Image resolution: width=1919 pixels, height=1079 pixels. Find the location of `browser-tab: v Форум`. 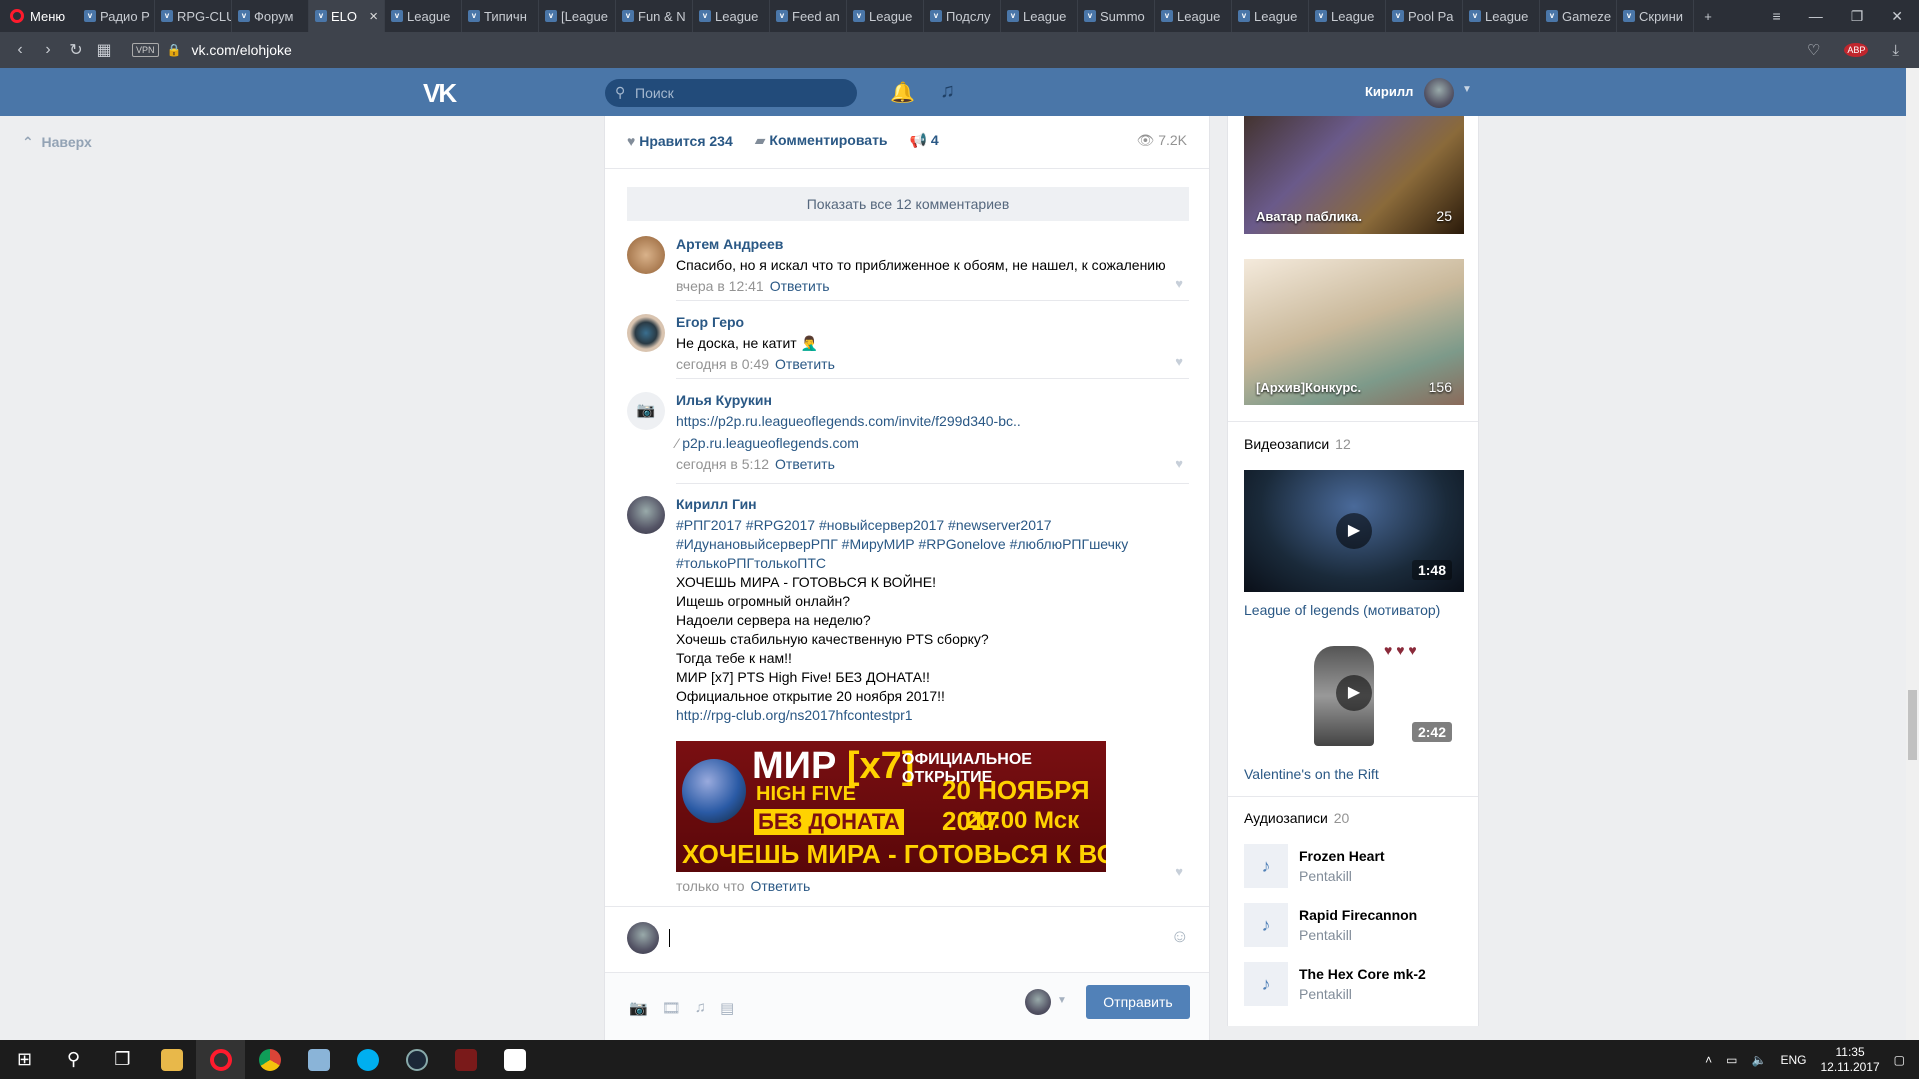

browser-tab: v Форум is located at coordinates (270, 16).